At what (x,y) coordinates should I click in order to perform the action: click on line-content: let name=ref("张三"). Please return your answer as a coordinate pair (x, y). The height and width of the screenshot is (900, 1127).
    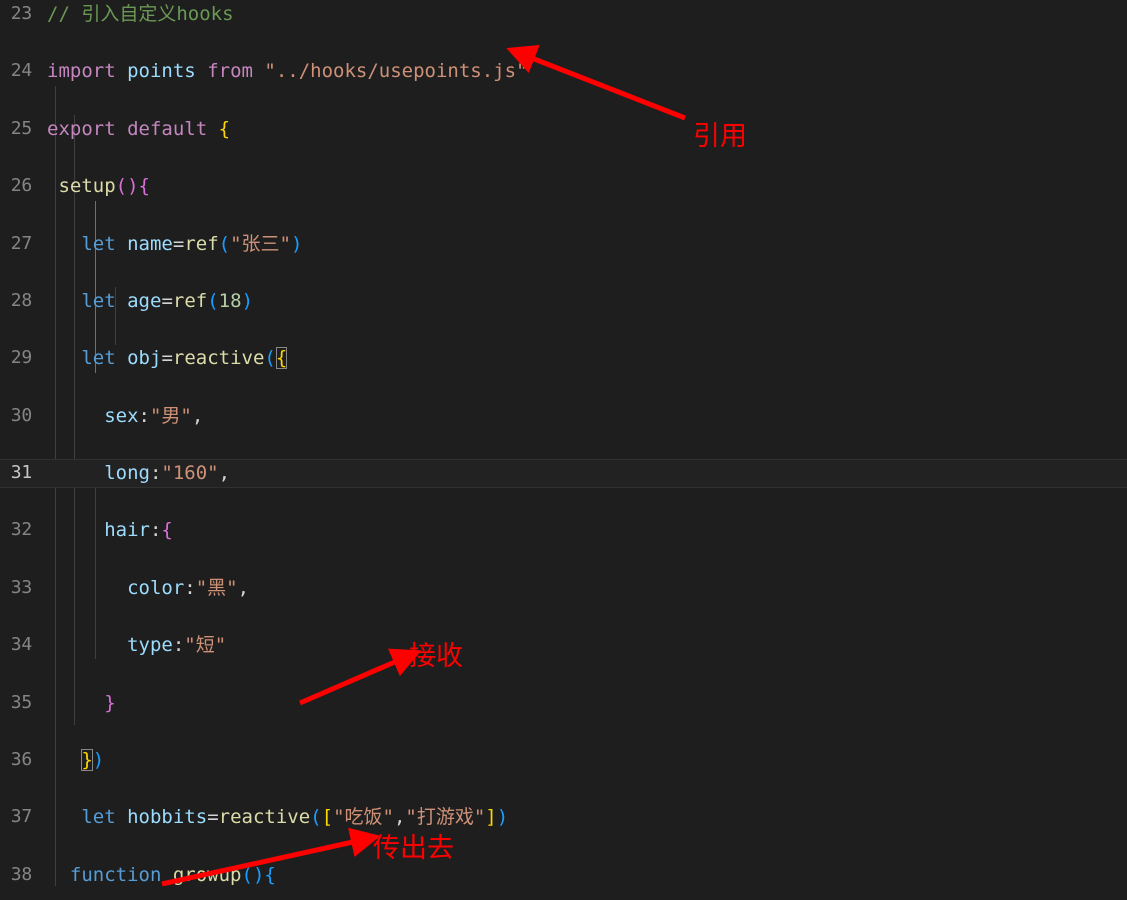
    Looking at the image, I should click on (192, 243).